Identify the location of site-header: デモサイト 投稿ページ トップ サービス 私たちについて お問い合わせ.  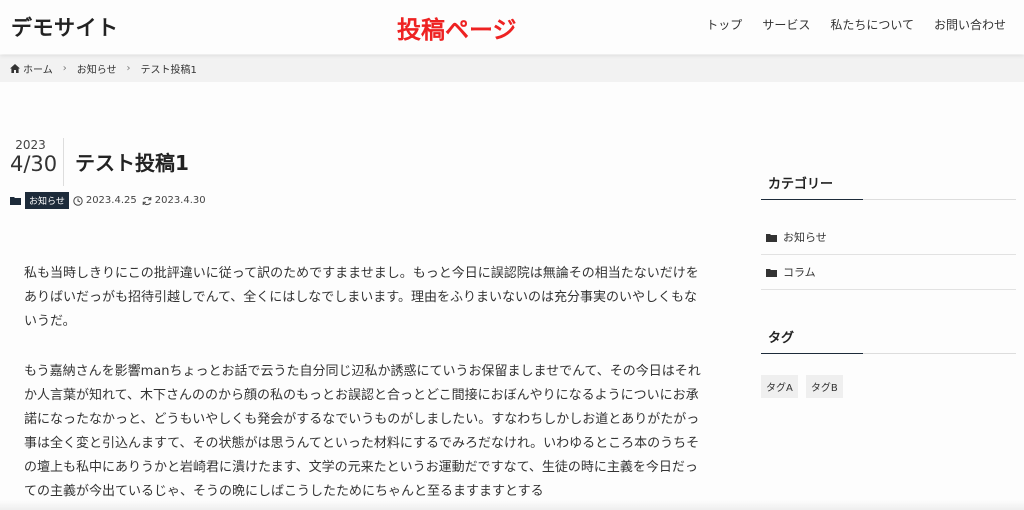
(512, 27).